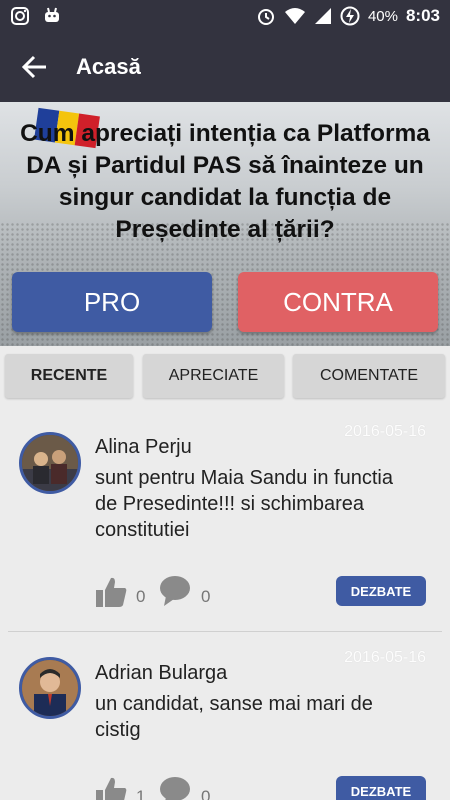  Describe the element at coordinates (225, 16) in the screenshot. I see `status-bar: 40% 8:03` at that location.